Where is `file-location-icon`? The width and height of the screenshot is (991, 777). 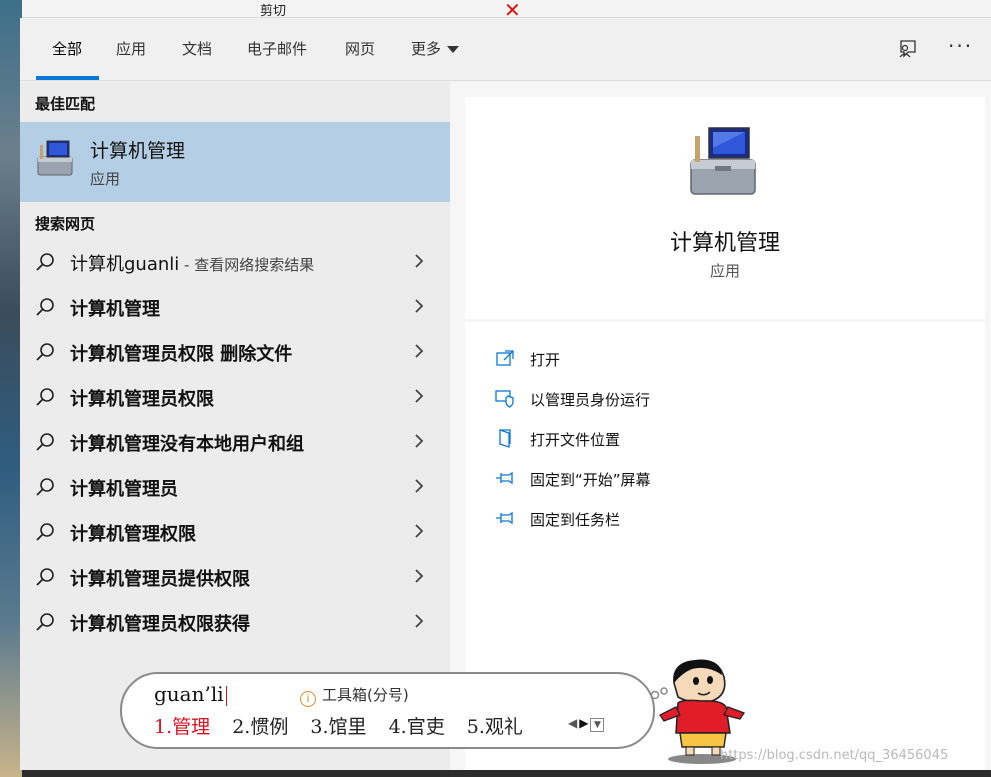
file-location-icon is located at coordinates (505, 438).